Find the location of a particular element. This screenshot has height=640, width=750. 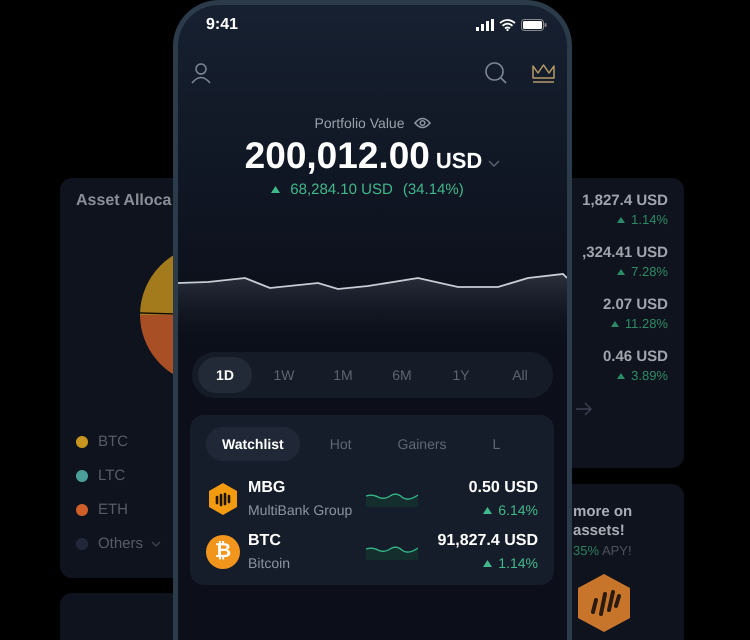

portfolio-value: 200,012.00 is located at coordinates (337, 156).